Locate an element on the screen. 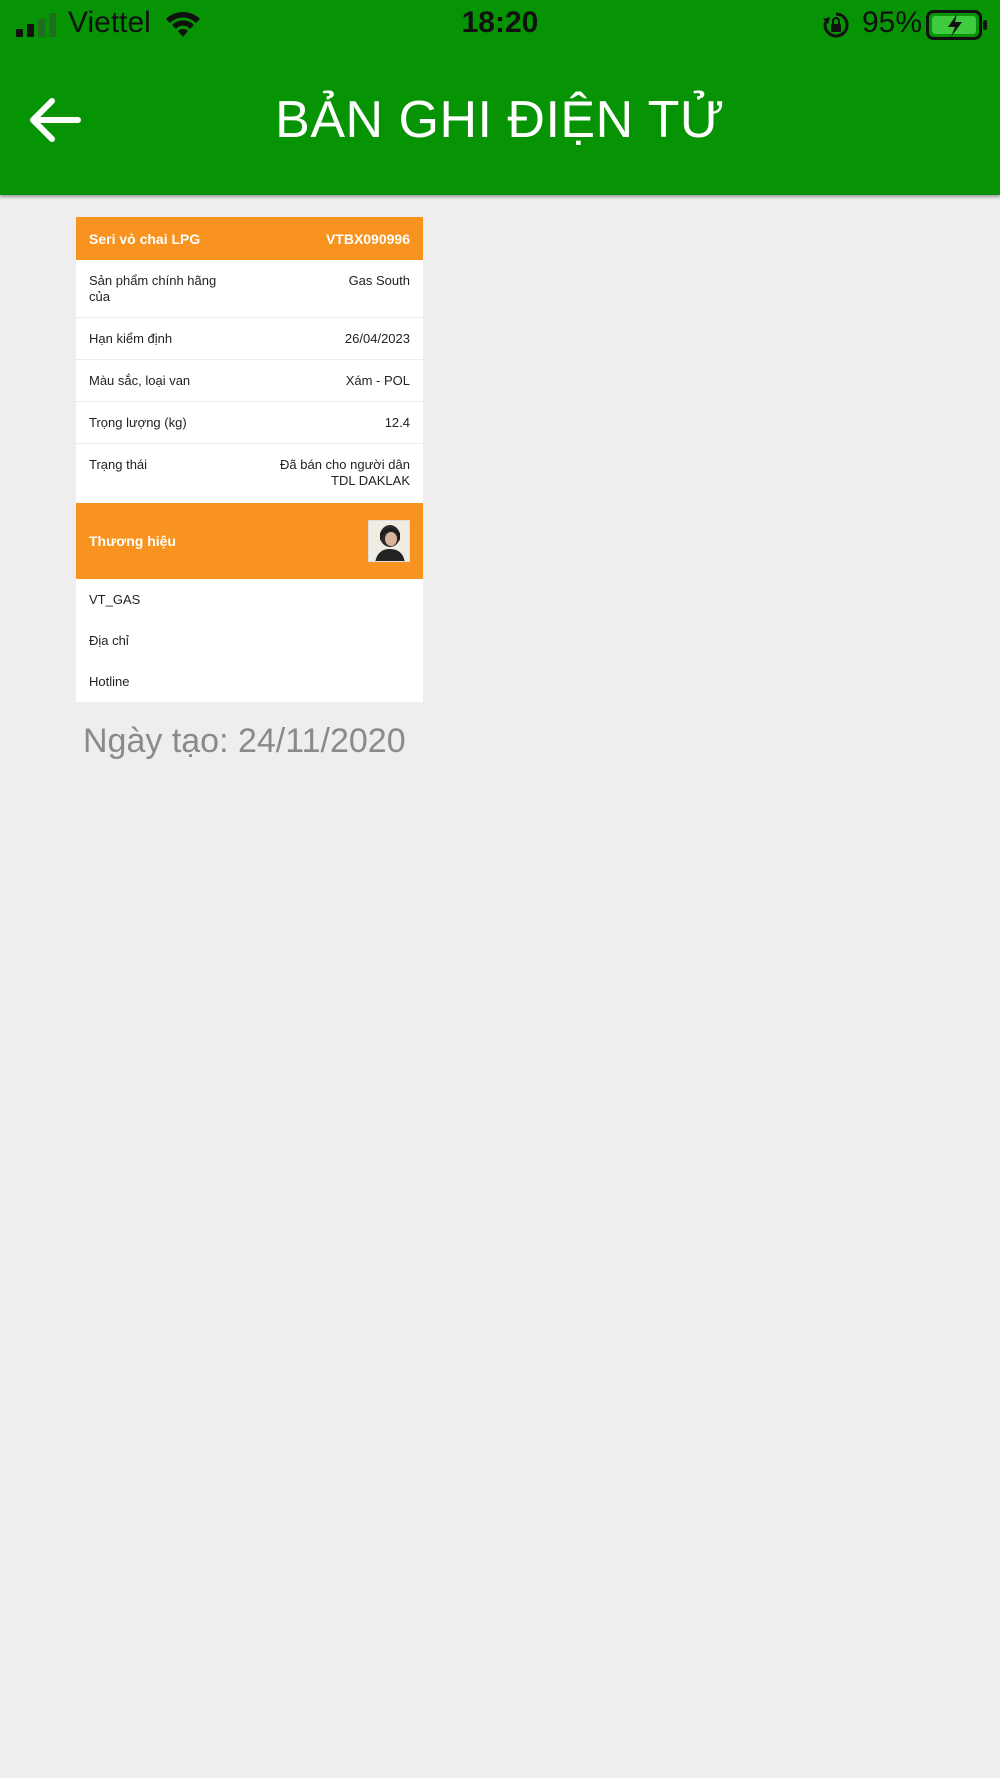 This screenshot has width=1000, height=1778. page-title: BẢN GHI ĐIỆN TỬ is located at coordinates (500, 120).